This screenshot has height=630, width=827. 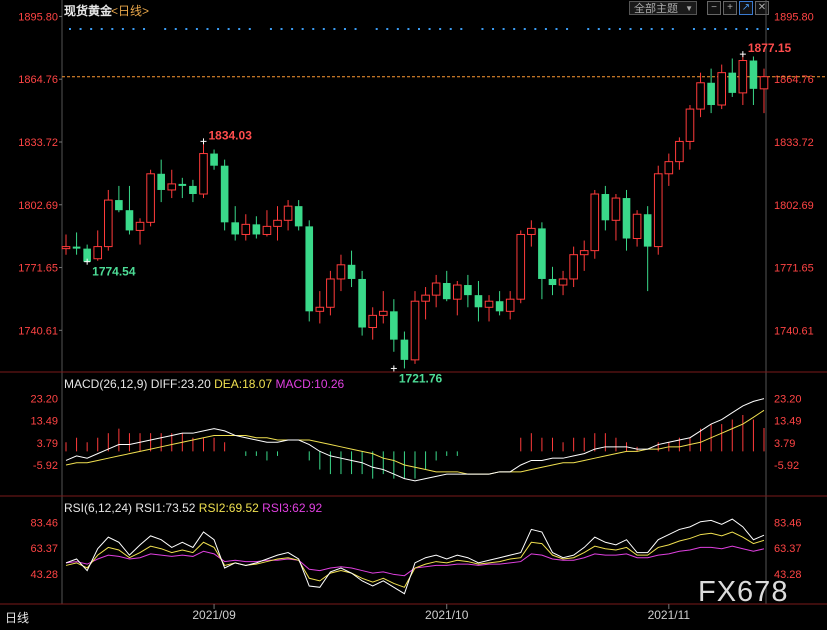 I want to click on x-axis-label: 2021/09, so click(x=214, y=615).